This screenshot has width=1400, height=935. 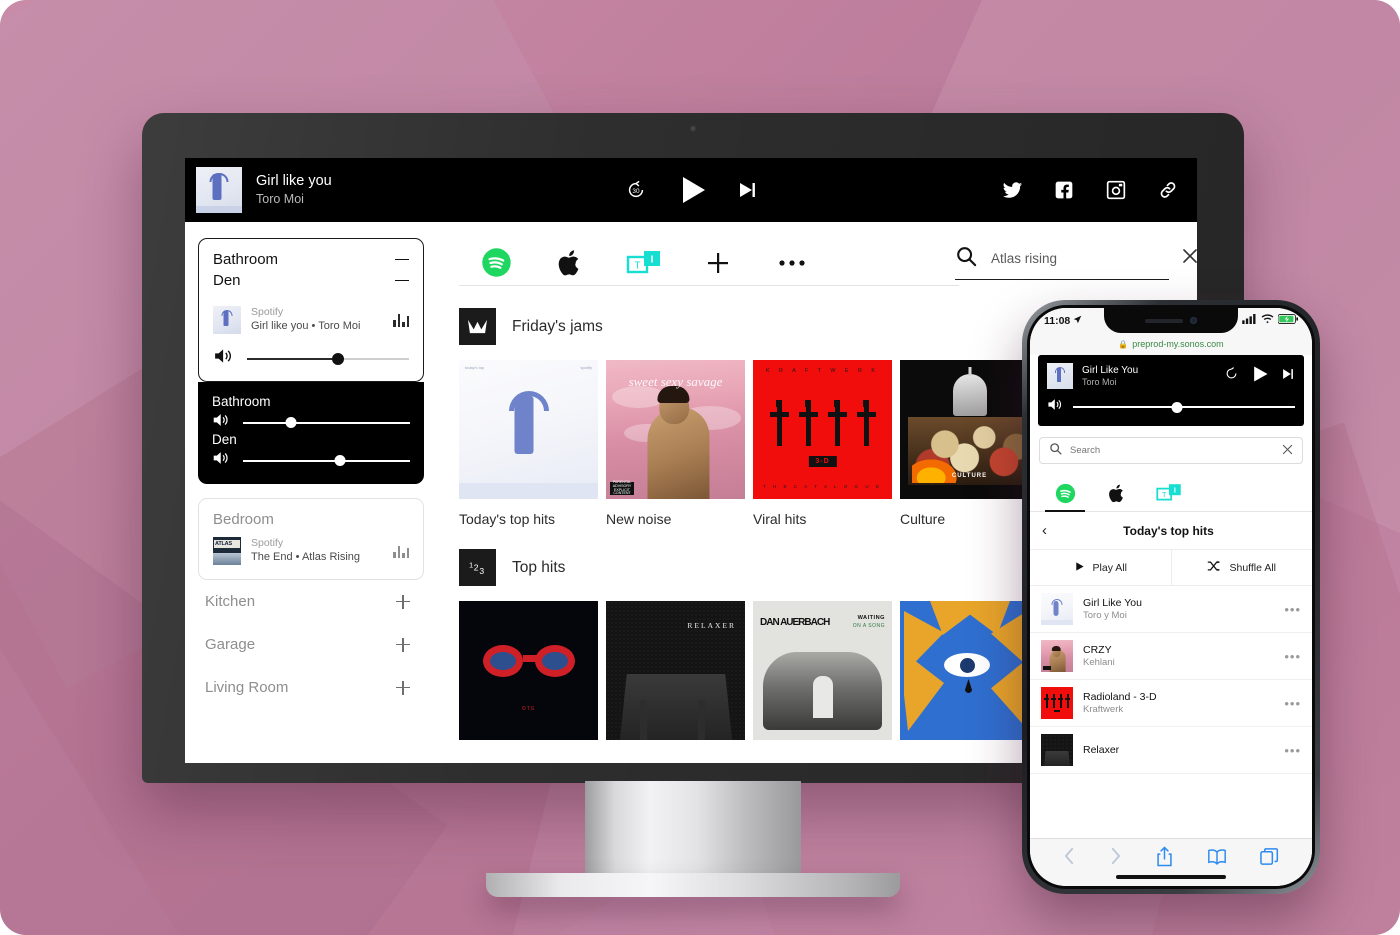 I want to click on tile-top-hits-1: OTS, so click(x=528, y=670).